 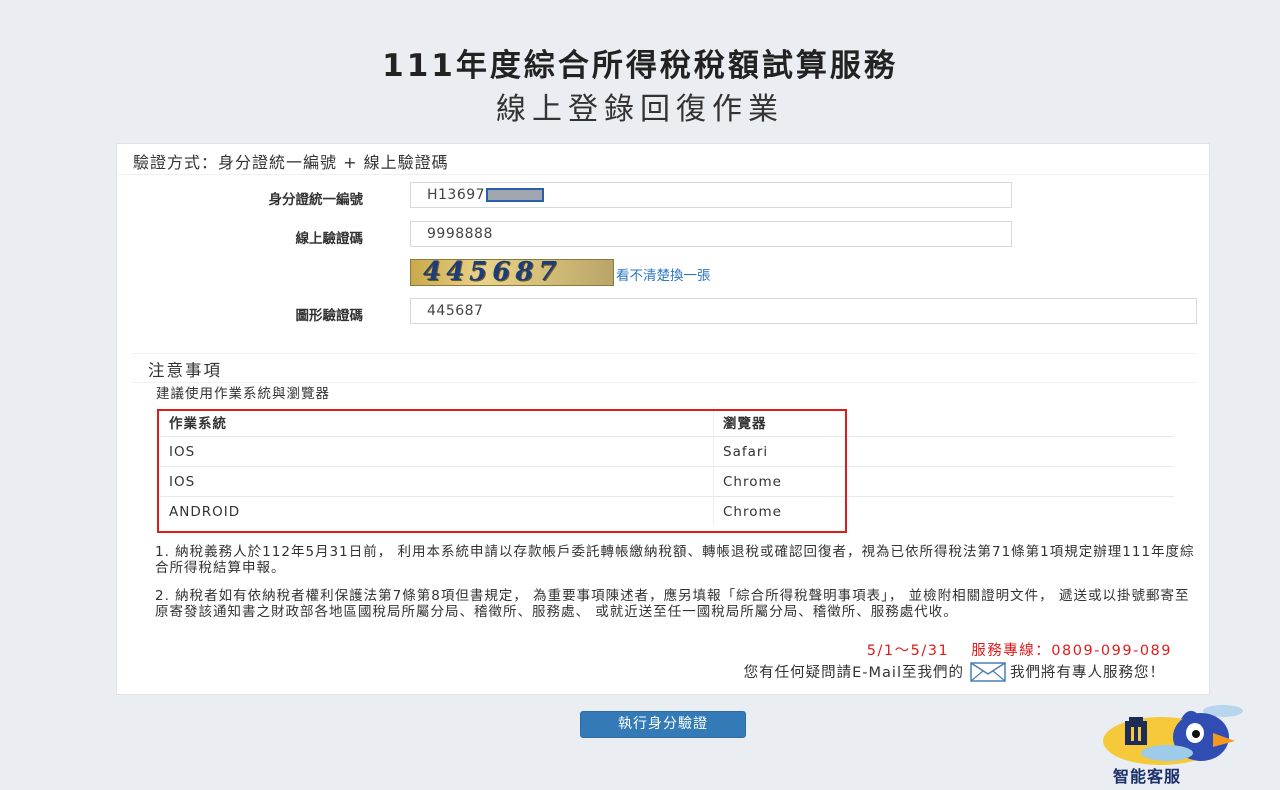 I want to click on page-subtitle: 線上登錄回復作業, so click(x=640, y=109).